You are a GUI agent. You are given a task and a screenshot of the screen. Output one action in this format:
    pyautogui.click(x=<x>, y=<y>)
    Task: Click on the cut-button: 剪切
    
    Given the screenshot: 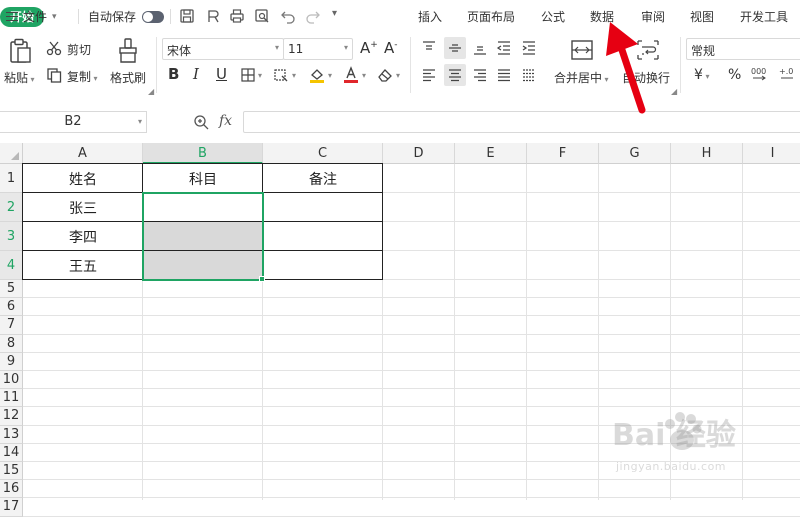 What is the action you would take?
    pyautogui.click(x=79, y=49)
    